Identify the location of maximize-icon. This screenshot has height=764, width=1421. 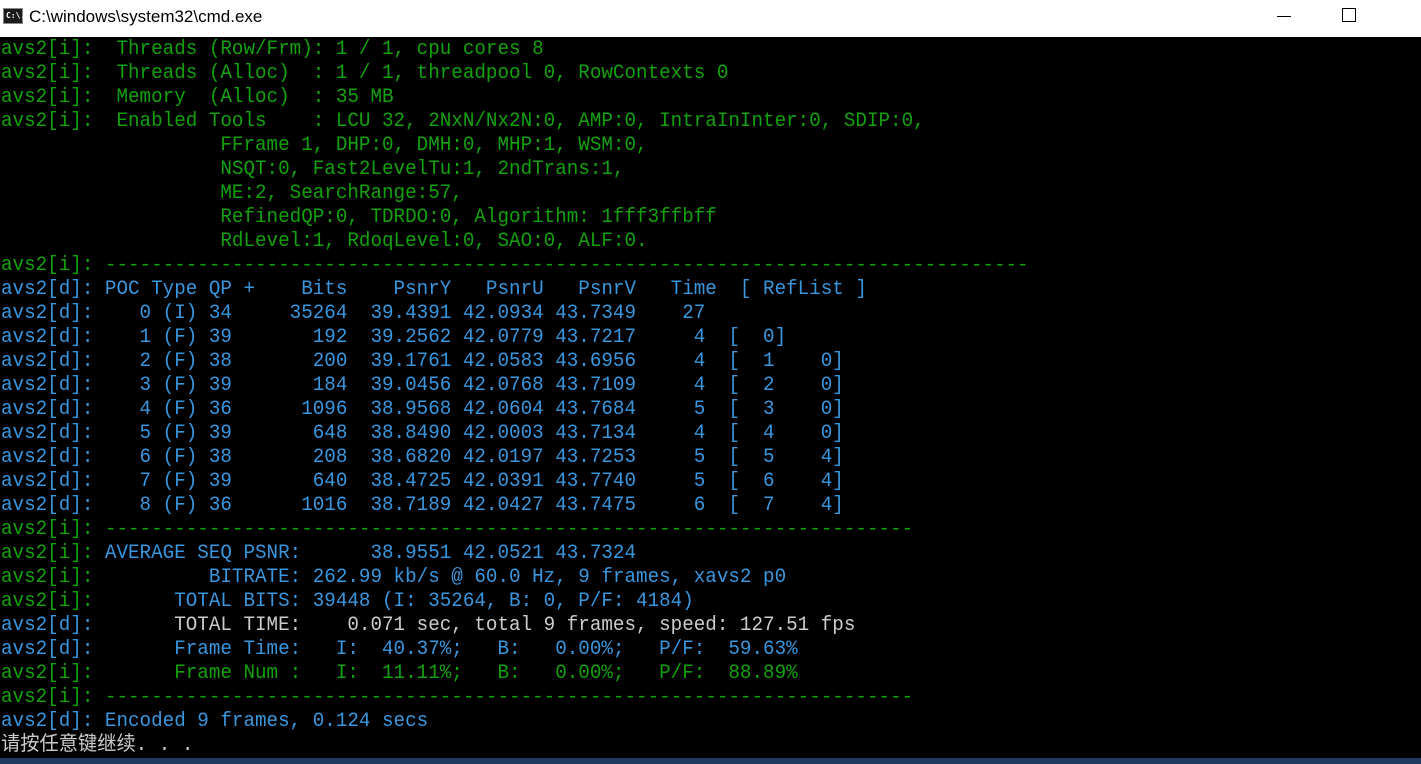
(1349, 15).